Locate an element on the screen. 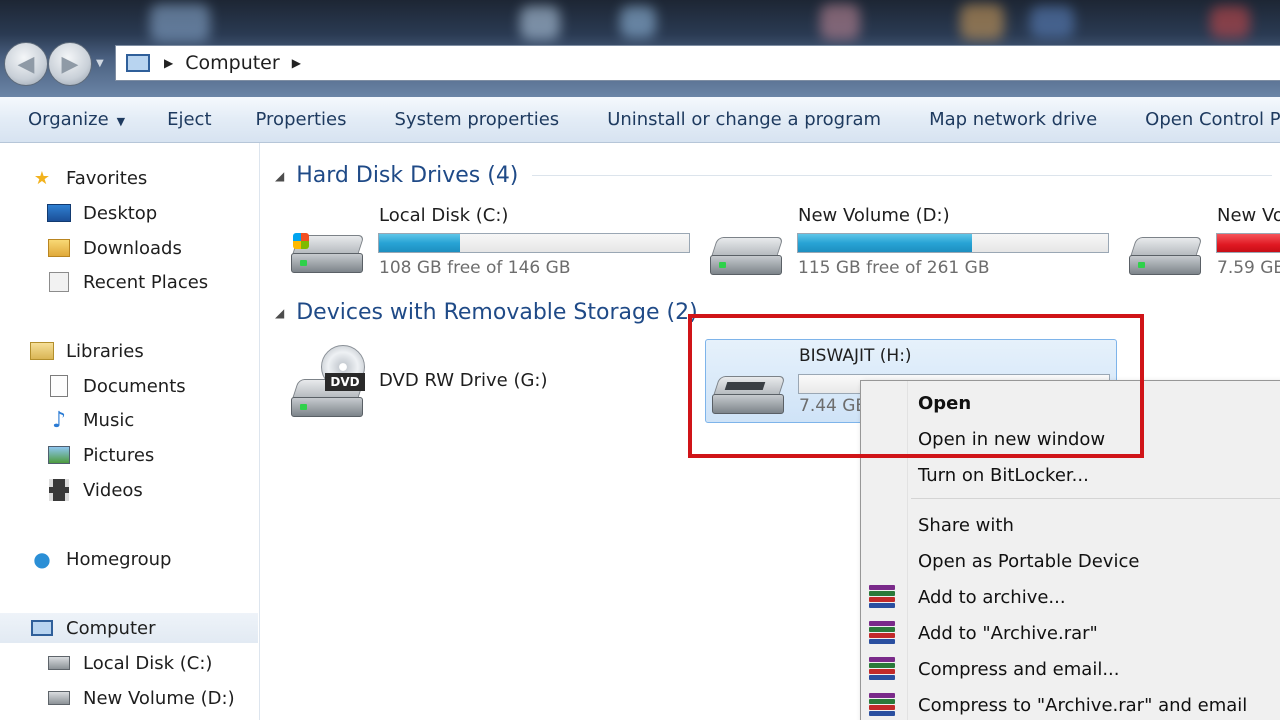 The width and height of the screenshot is (1280, 720). nav-desktop: Desktop is located at coordinates (102, 213).